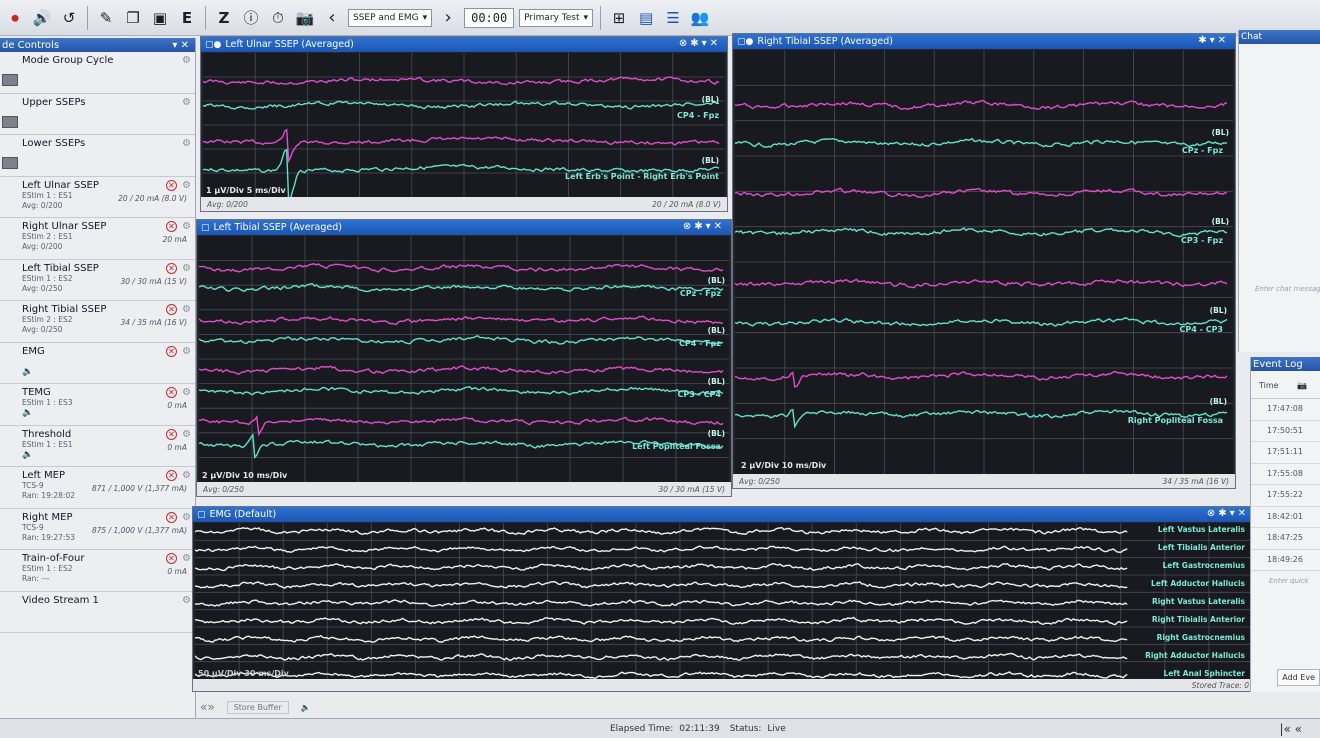  I want to click on chat-input: Enter chat message, so click(1287, 289).